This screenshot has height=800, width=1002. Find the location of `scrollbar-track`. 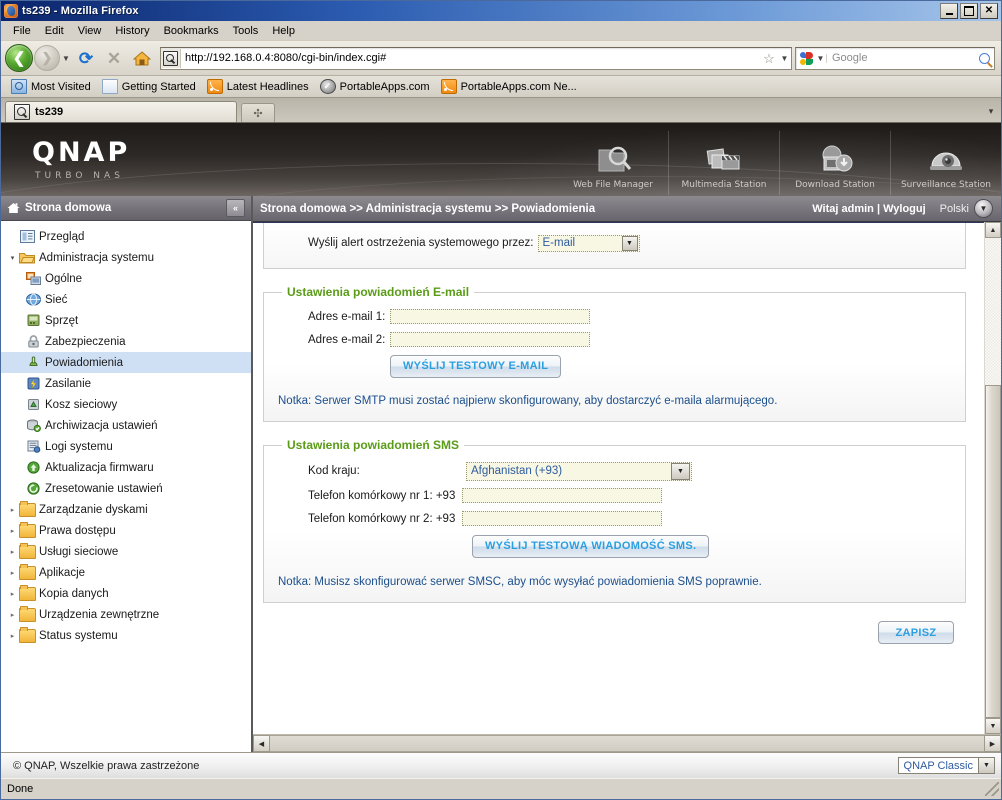

scrollbar-track is located at coordinates (993, 478).